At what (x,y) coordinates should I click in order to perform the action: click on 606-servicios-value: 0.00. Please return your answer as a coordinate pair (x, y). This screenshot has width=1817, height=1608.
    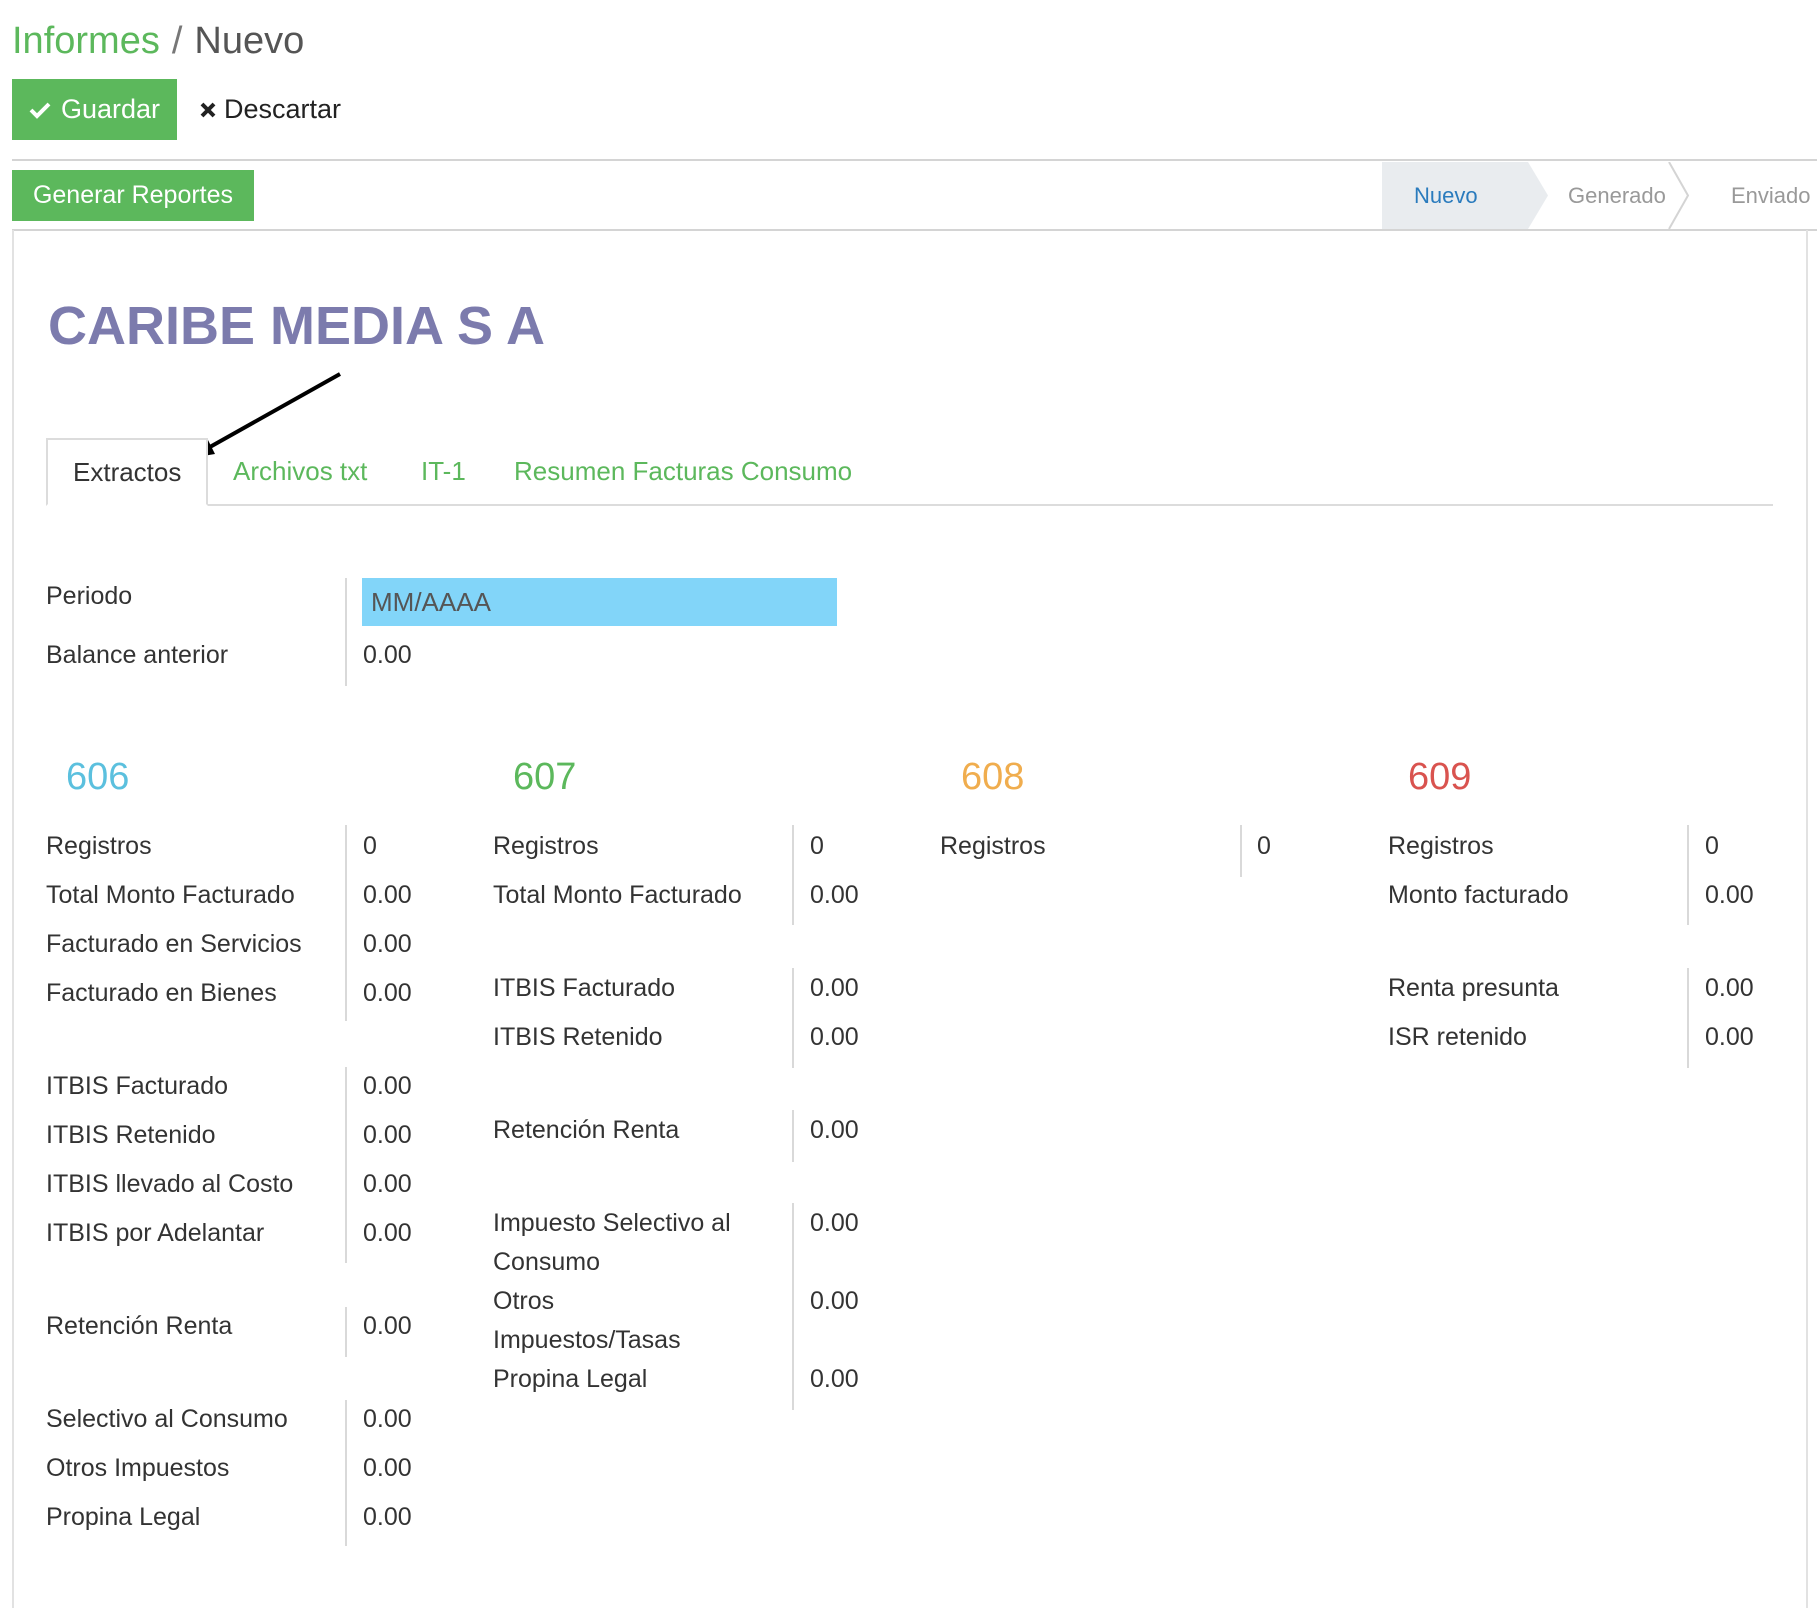
    Looking at the image, I should click on (387, 944).